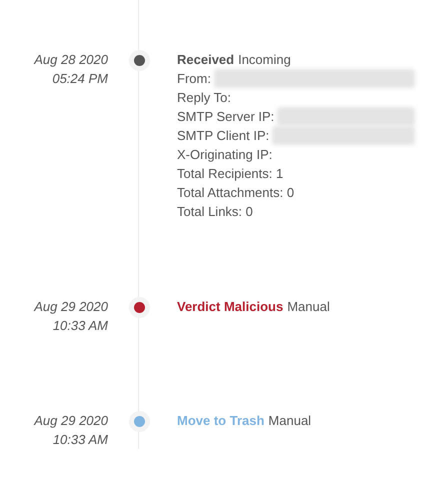 The height and width of the screenshot is (478, 425). Describe the element at coordinates (80, 79) in the screenshot. I see `event-time: 05:24 PM` at that location.